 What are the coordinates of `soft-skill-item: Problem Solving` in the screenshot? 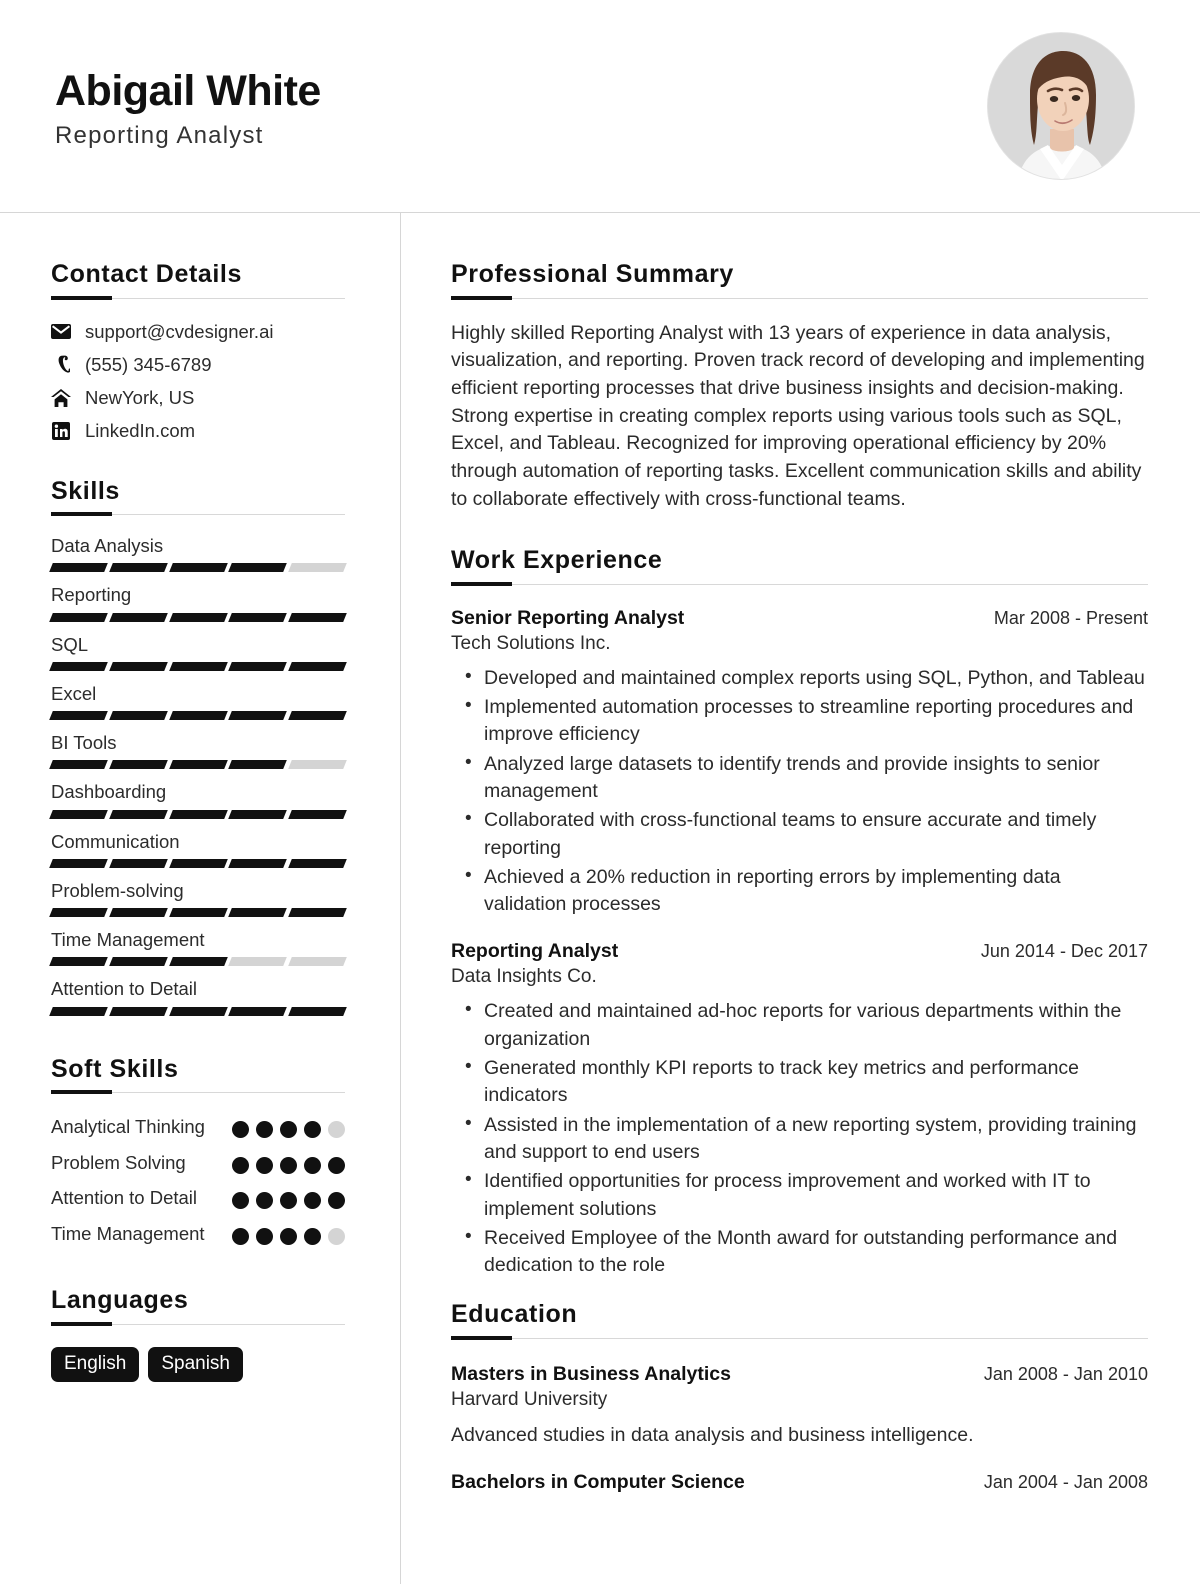 It's located at (198, 1162).